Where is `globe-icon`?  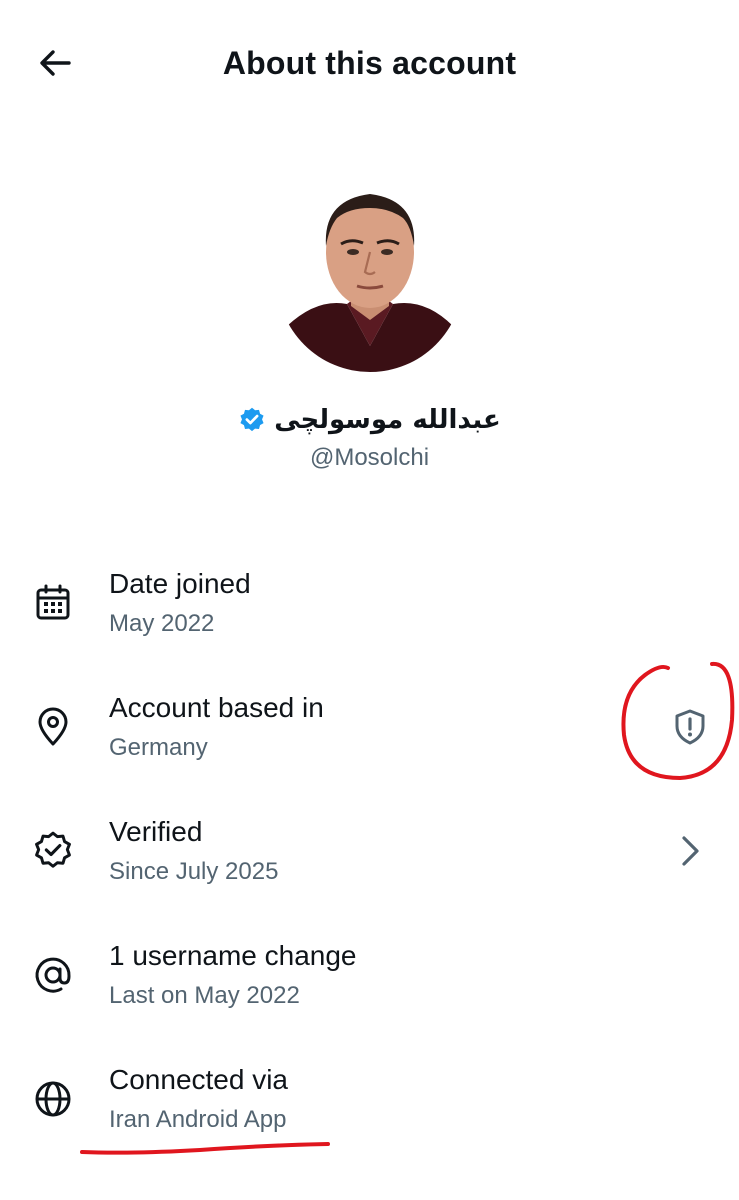 globe-icon is located at coordinates (53, 1099).